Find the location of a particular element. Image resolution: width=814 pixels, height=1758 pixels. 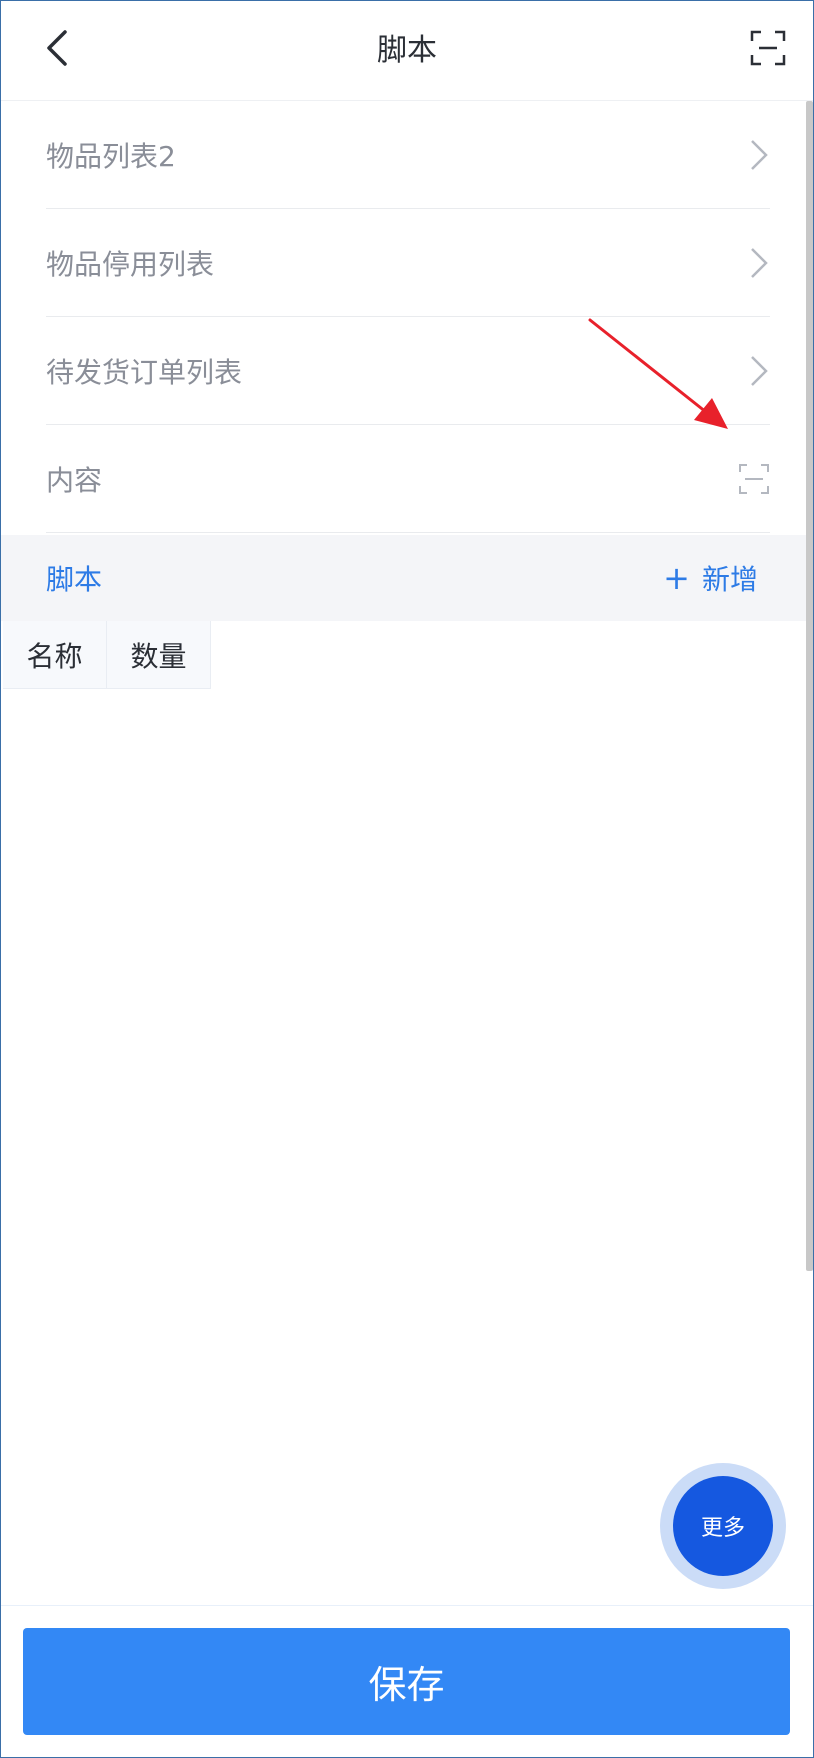

row-label: 物品停用列表 is located at coordinates (130, 264).